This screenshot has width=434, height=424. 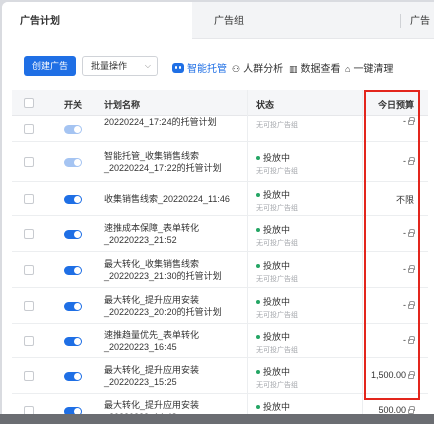 What do you see at coordinates (263, 69) in the screenshot?
I see `audience-analysis-label: 人群分析` at bounding box center [263, 69].